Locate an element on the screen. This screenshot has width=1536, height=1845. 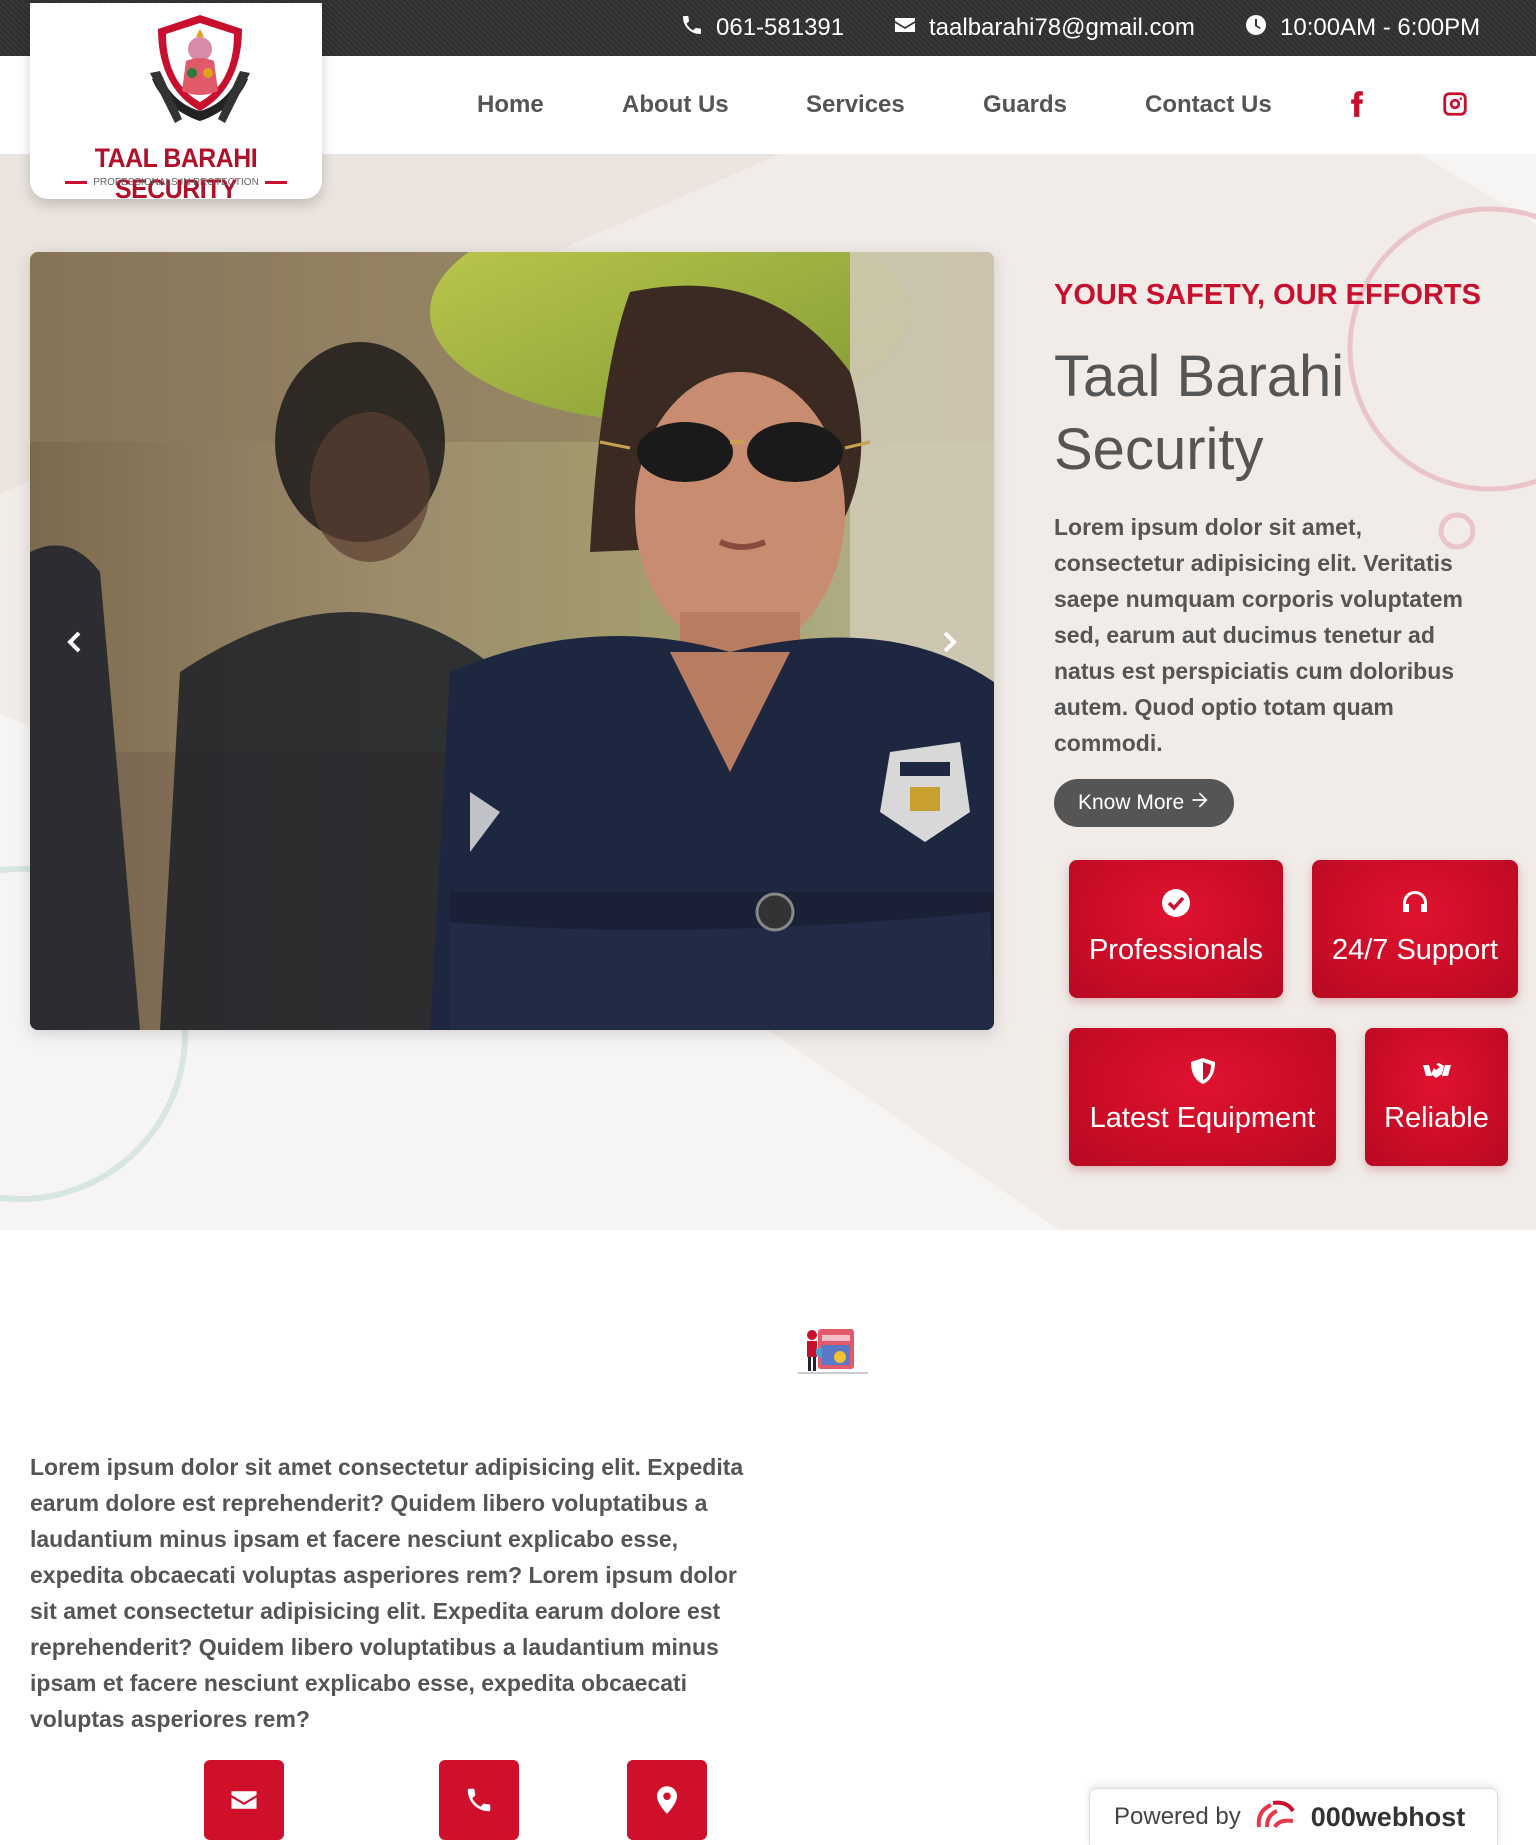
nav-home: Home is located at coordinates (510, 105).